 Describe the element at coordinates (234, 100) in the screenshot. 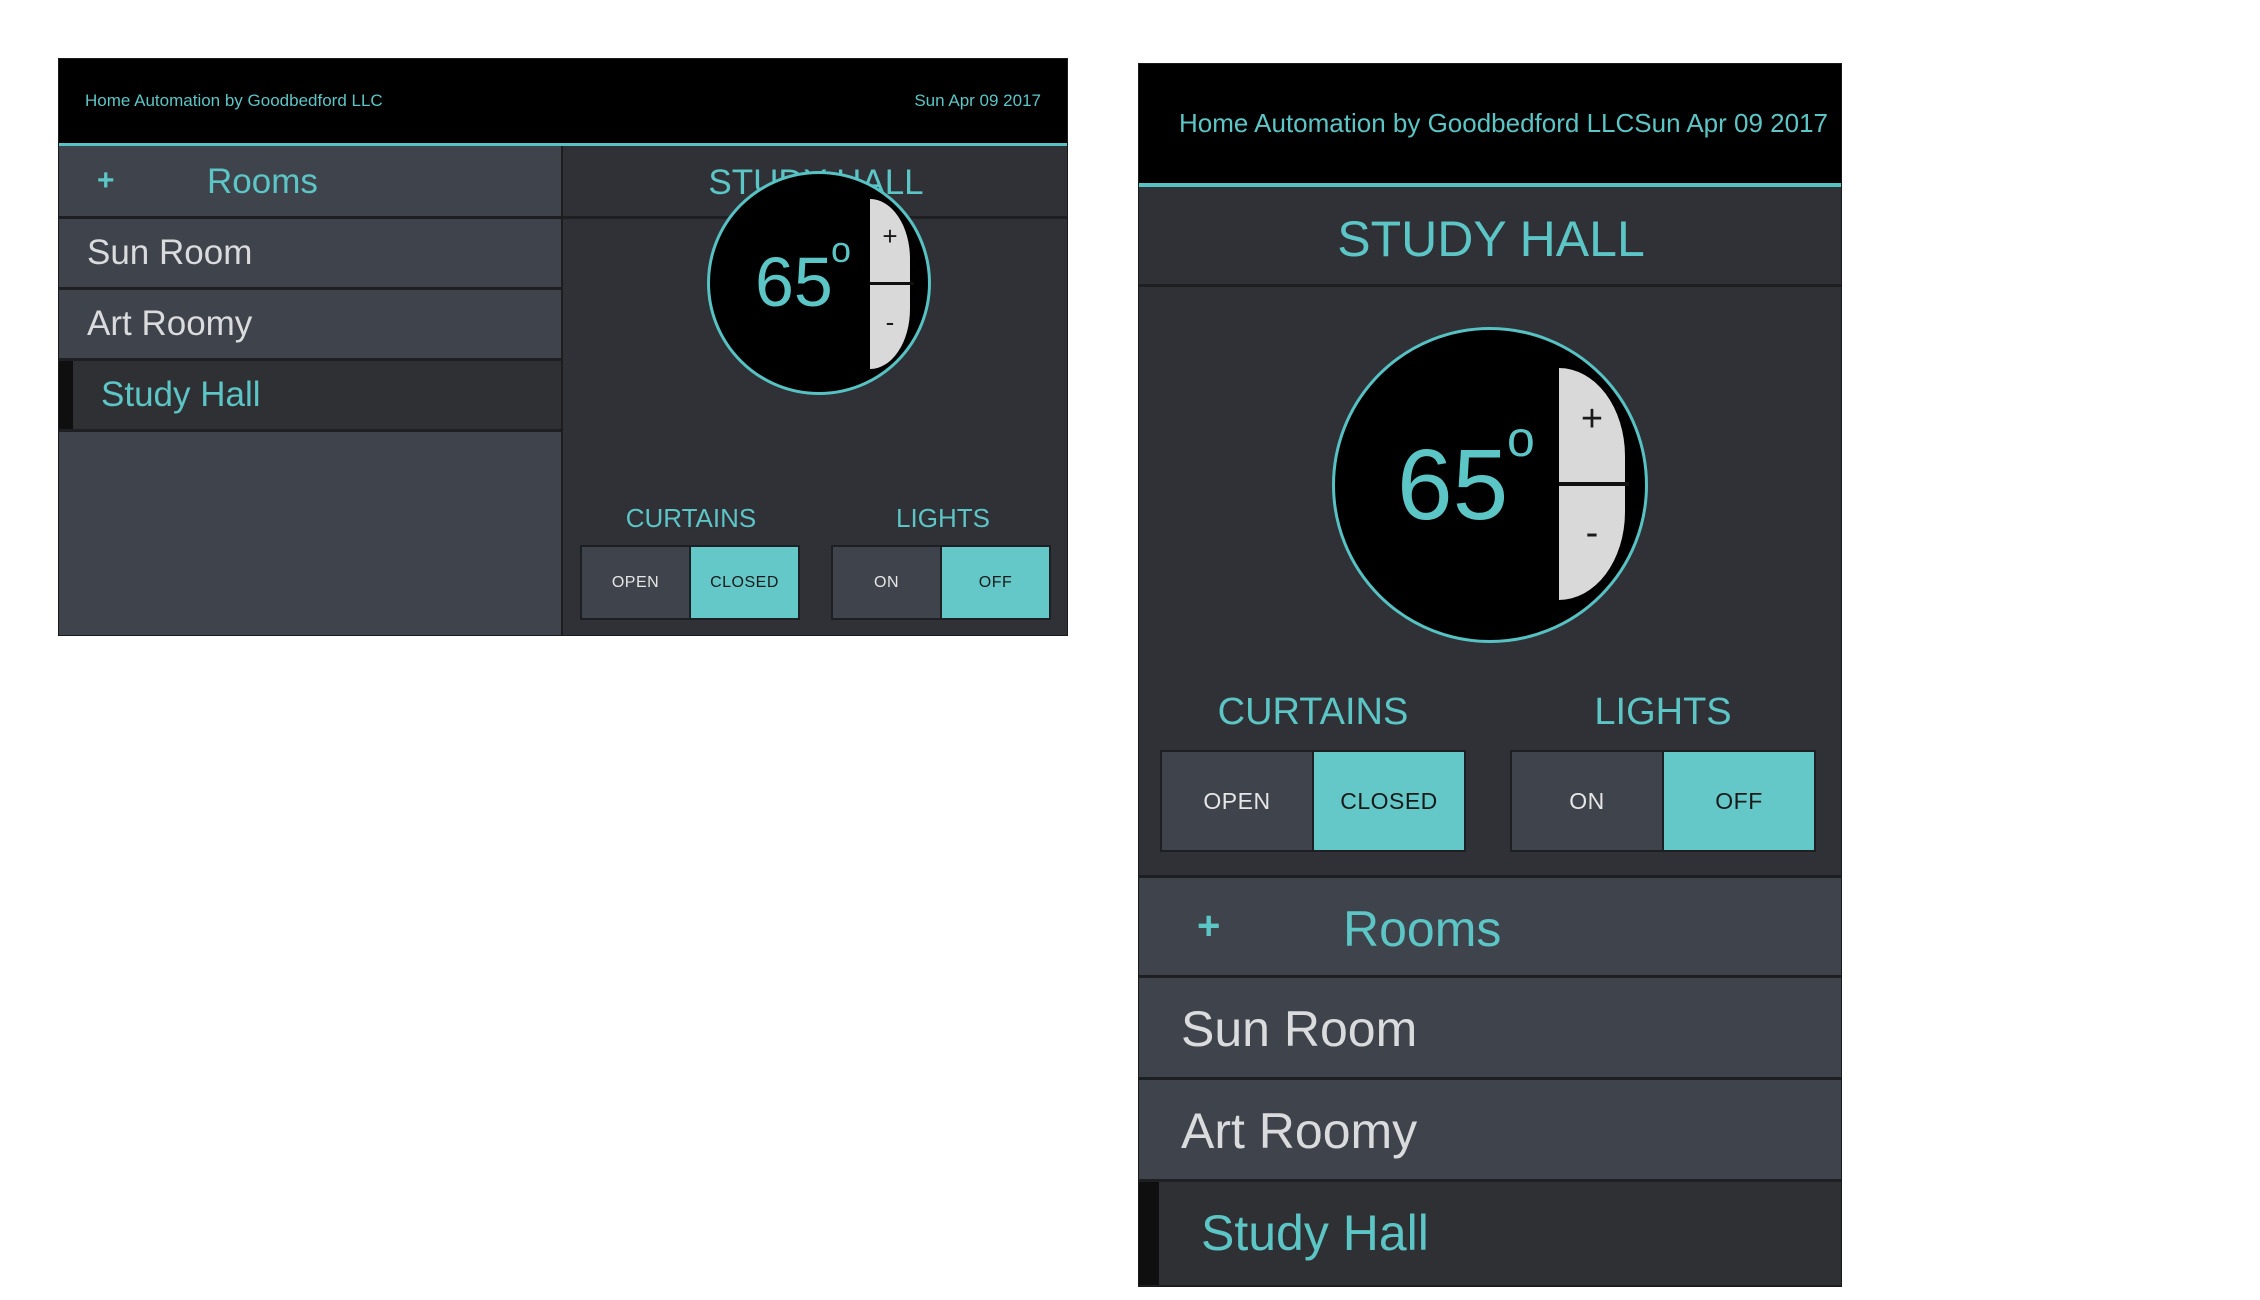

I see `app-title: Home Automation by Goodbedford LLC` at that location.